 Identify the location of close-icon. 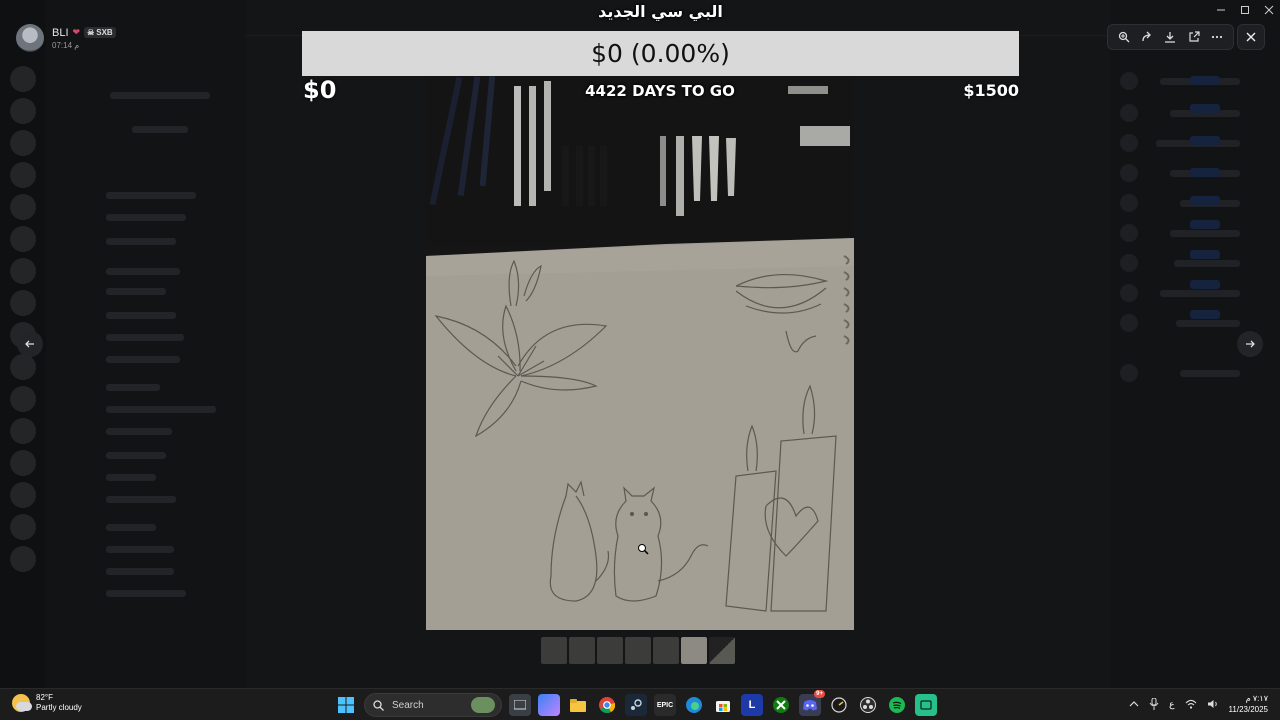
(1251, 37).